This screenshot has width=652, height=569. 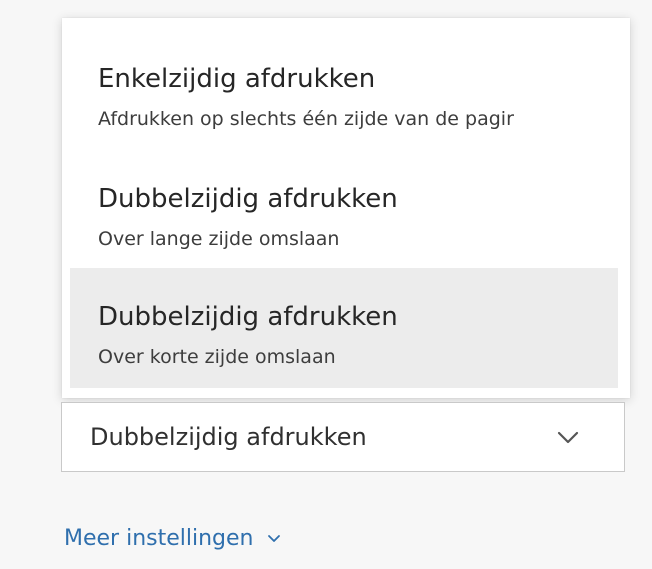 I want to click on option-subtitle: Over korte zijde omslaan, so click(x=217, y=357).